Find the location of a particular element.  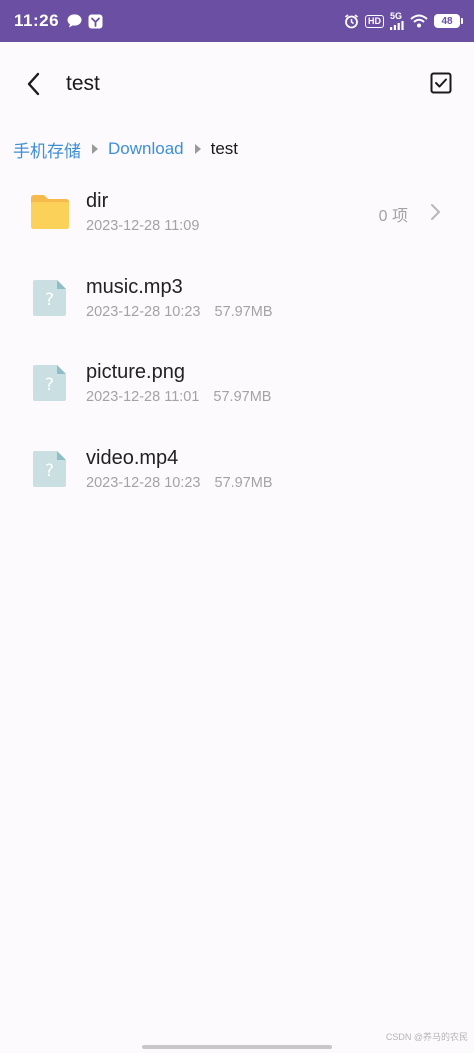

status-notification-icons is located at coordinates (85, 21).